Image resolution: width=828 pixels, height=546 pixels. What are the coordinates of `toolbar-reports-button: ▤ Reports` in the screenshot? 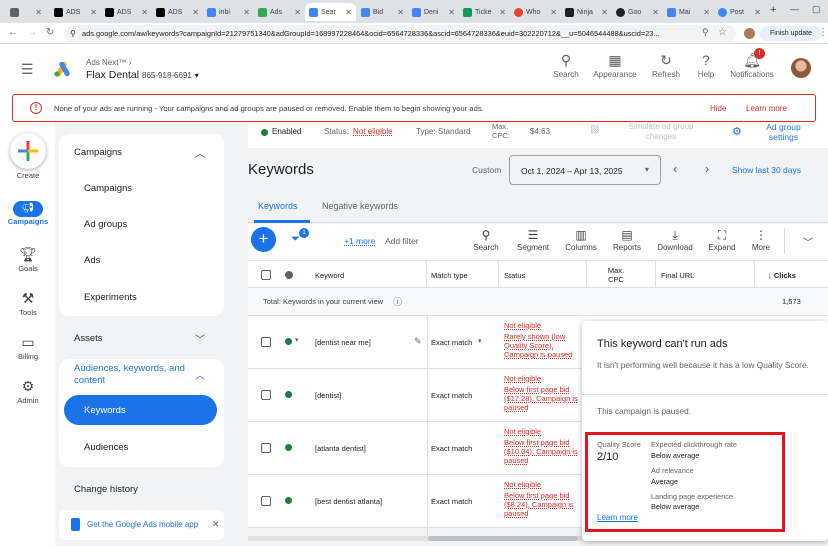 It's located at (627, 240).